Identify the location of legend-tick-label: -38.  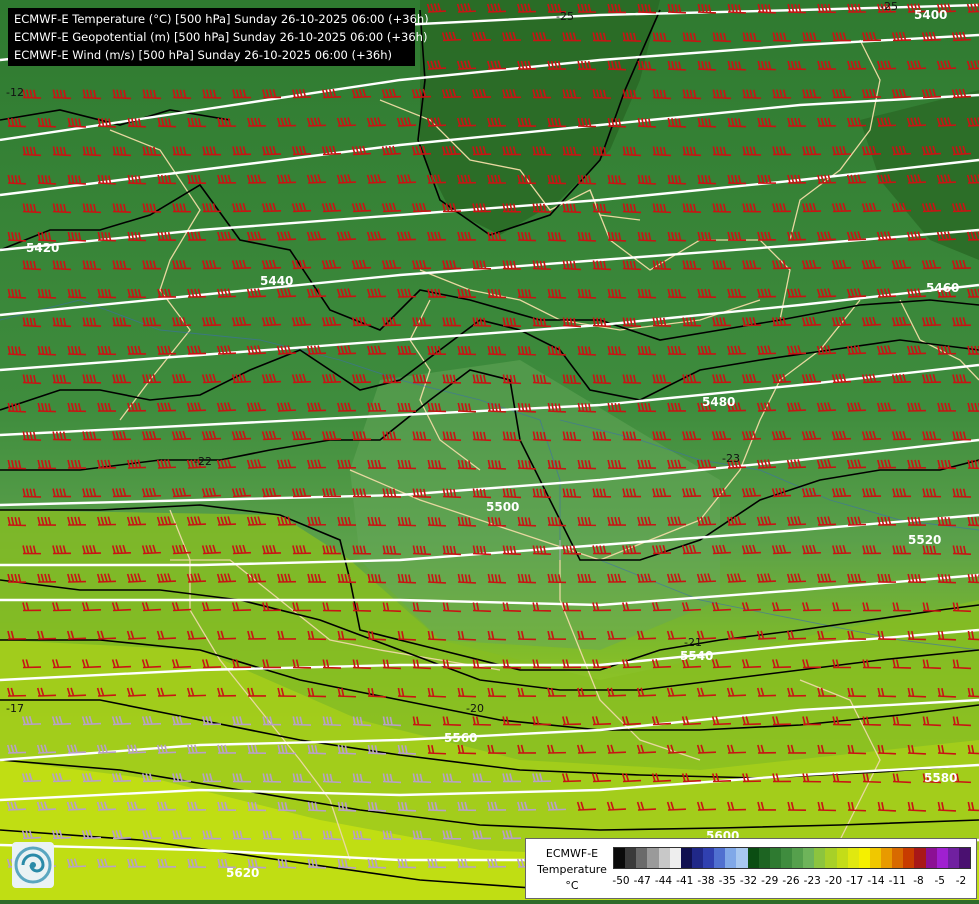
(706, 881).